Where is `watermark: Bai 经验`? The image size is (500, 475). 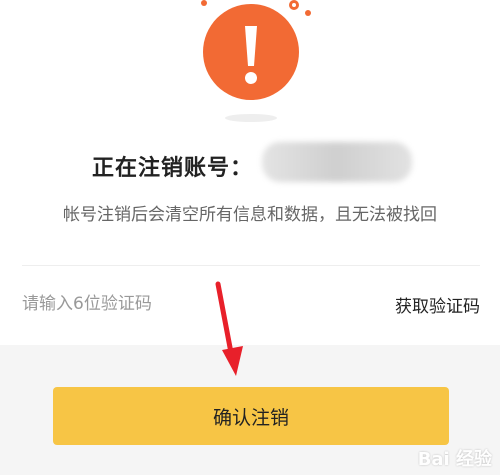
watermark: Bai 经验 is located at coordinates (454, 459).